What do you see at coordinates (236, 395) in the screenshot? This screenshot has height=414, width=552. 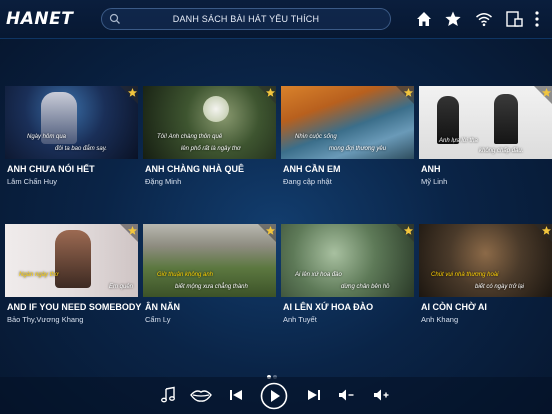 I see `previous-icon` at bounding box center [236, 395].